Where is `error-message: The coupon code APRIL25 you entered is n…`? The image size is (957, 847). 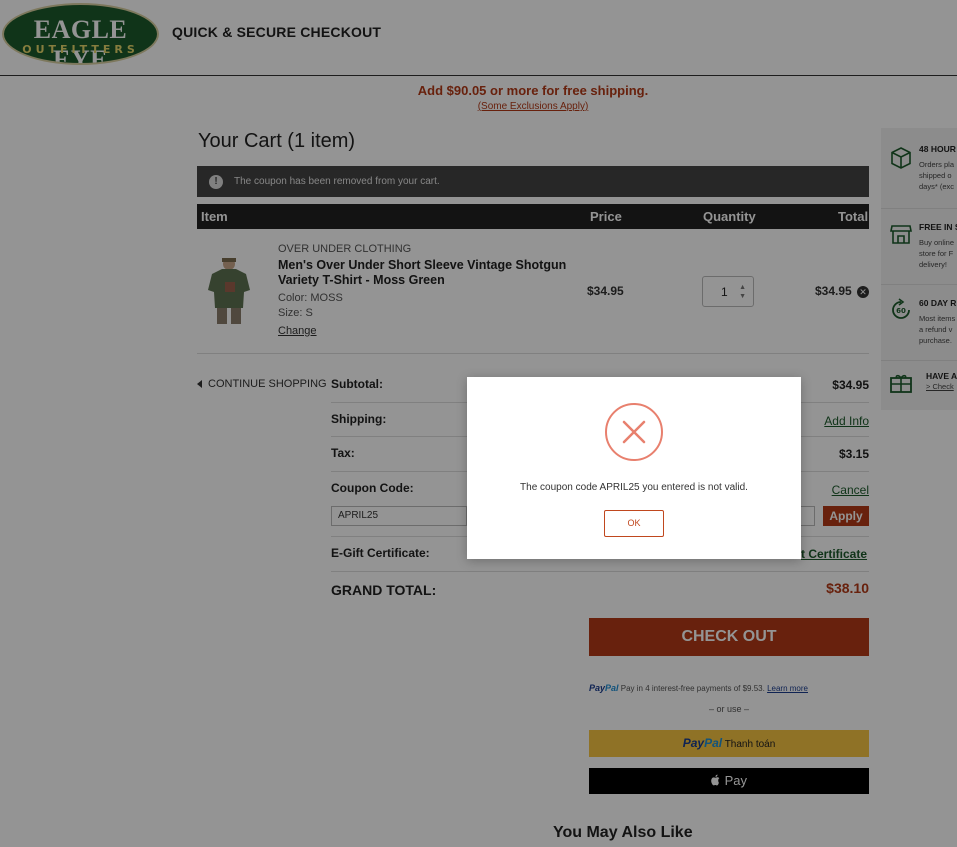 error-message: The coupon code APRIL25 you entered is n… is located at coordinates (634, 487).